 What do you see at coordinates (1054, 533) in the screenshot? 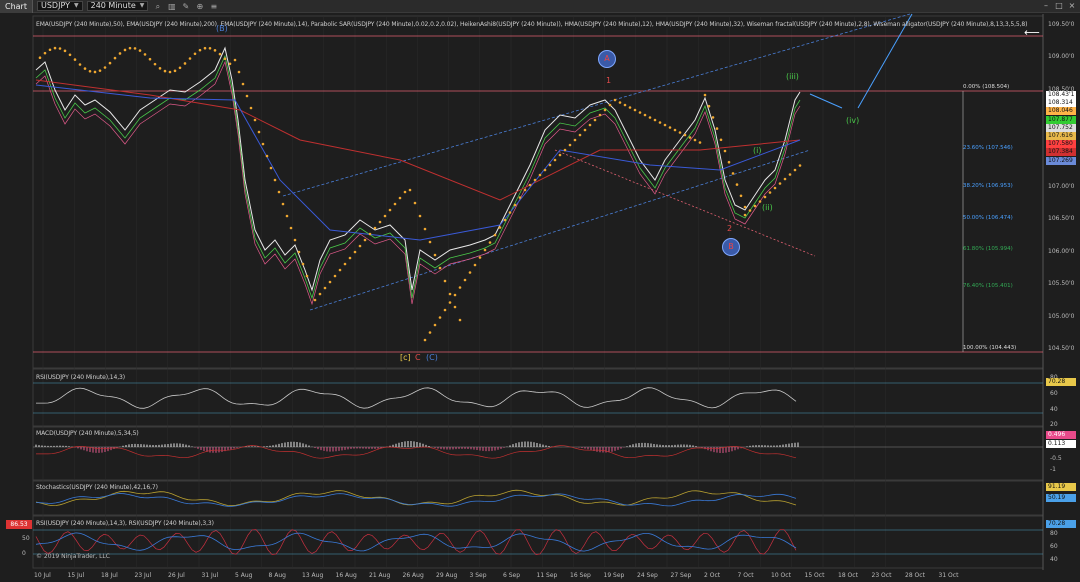
I see `rsi2-axis-label: 80` at bounding box center [1054, 533].